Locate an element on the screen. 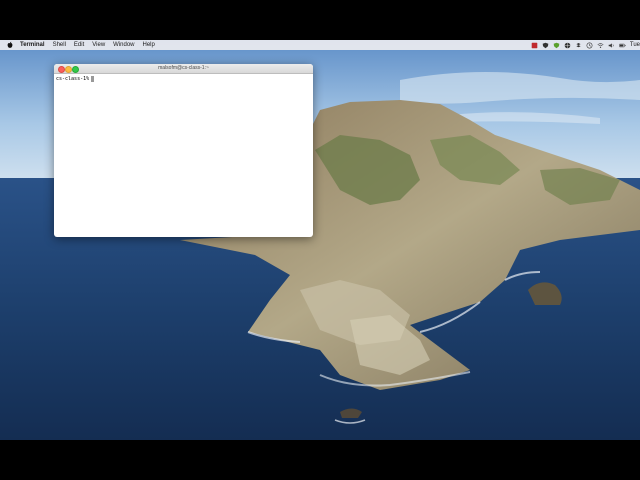 This screenshot has width=640, height=480. menu-app-name: Terminal is located at coordinates (32, 45).